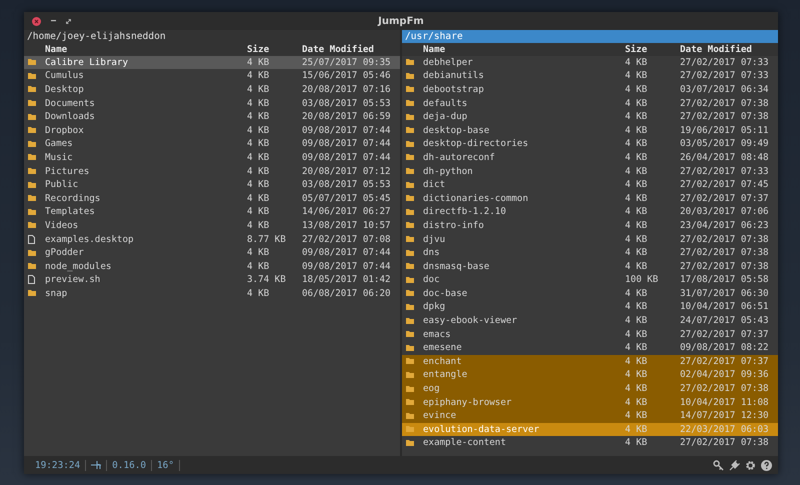 This screenshot has height=485, width=800. I want to click on file-row: preview.sh 3.74 KB 18/05/2017 01:42, so click(212, 280).